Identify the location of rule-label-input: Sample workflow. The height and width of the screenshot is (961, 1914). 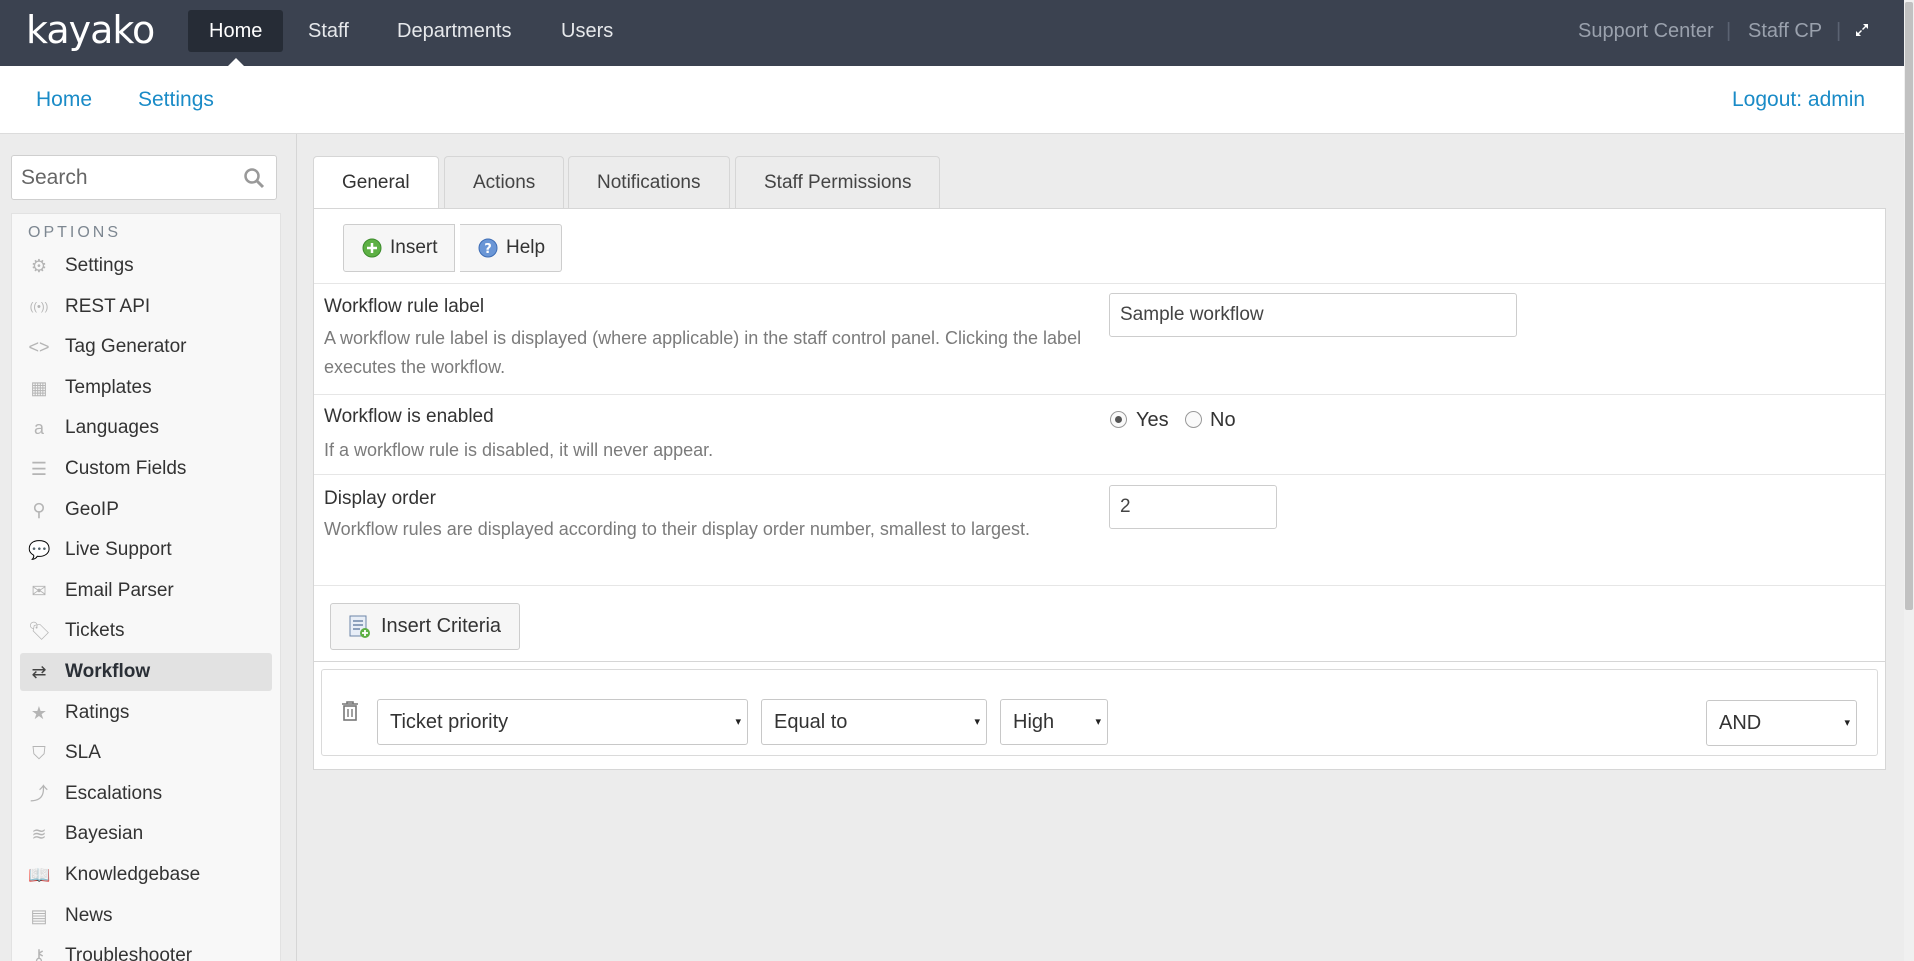
(1313, 315).